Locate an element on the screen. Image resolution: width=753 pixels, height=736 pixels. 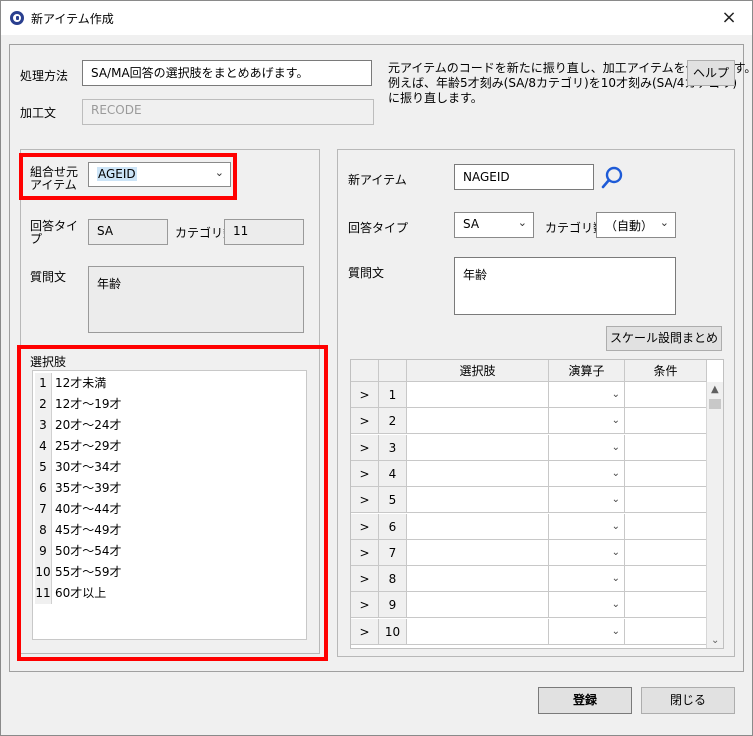
row-number: 8 is located at coordinates (393, 579).